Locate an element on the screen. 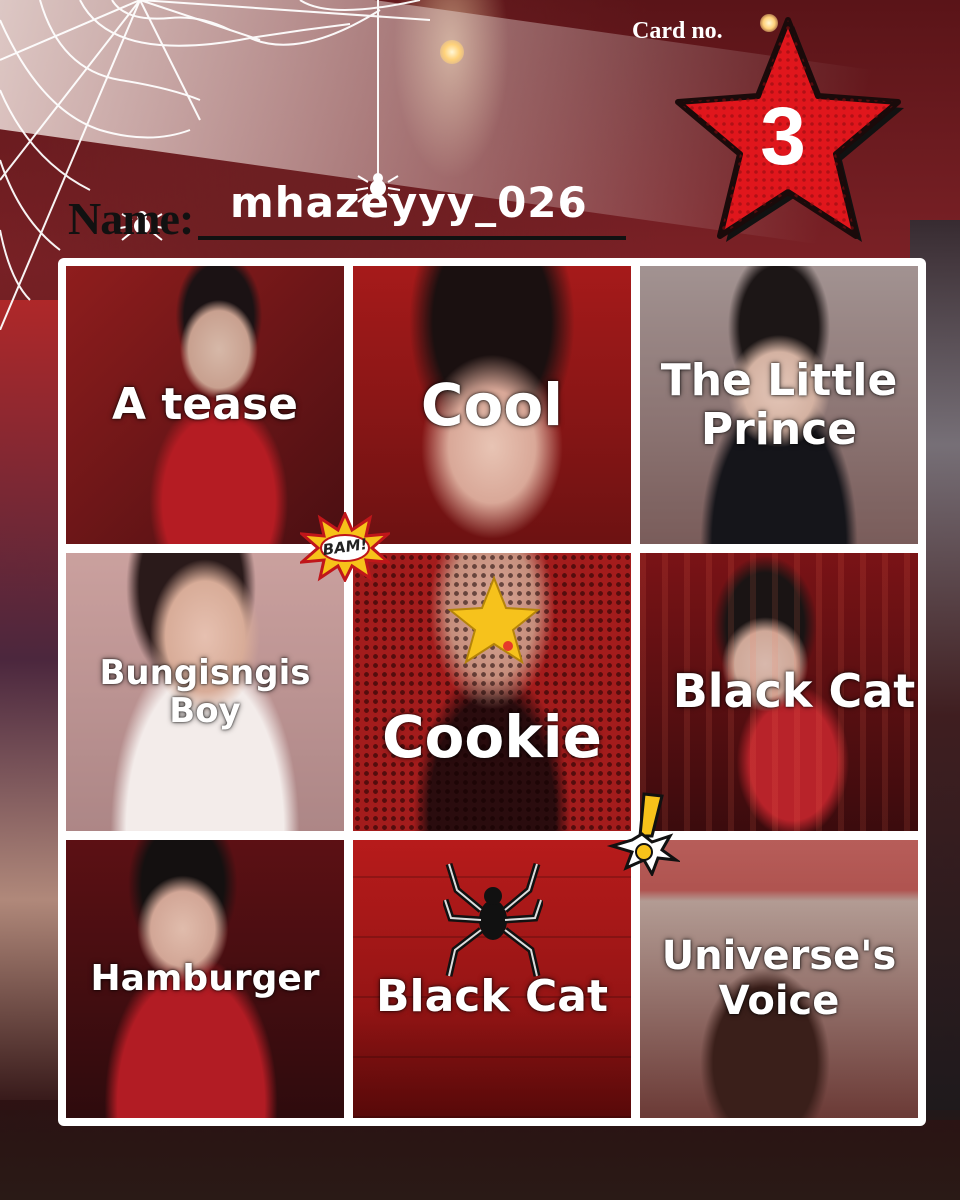  cell-label: Hamburger is located at coordinates (205, 978).